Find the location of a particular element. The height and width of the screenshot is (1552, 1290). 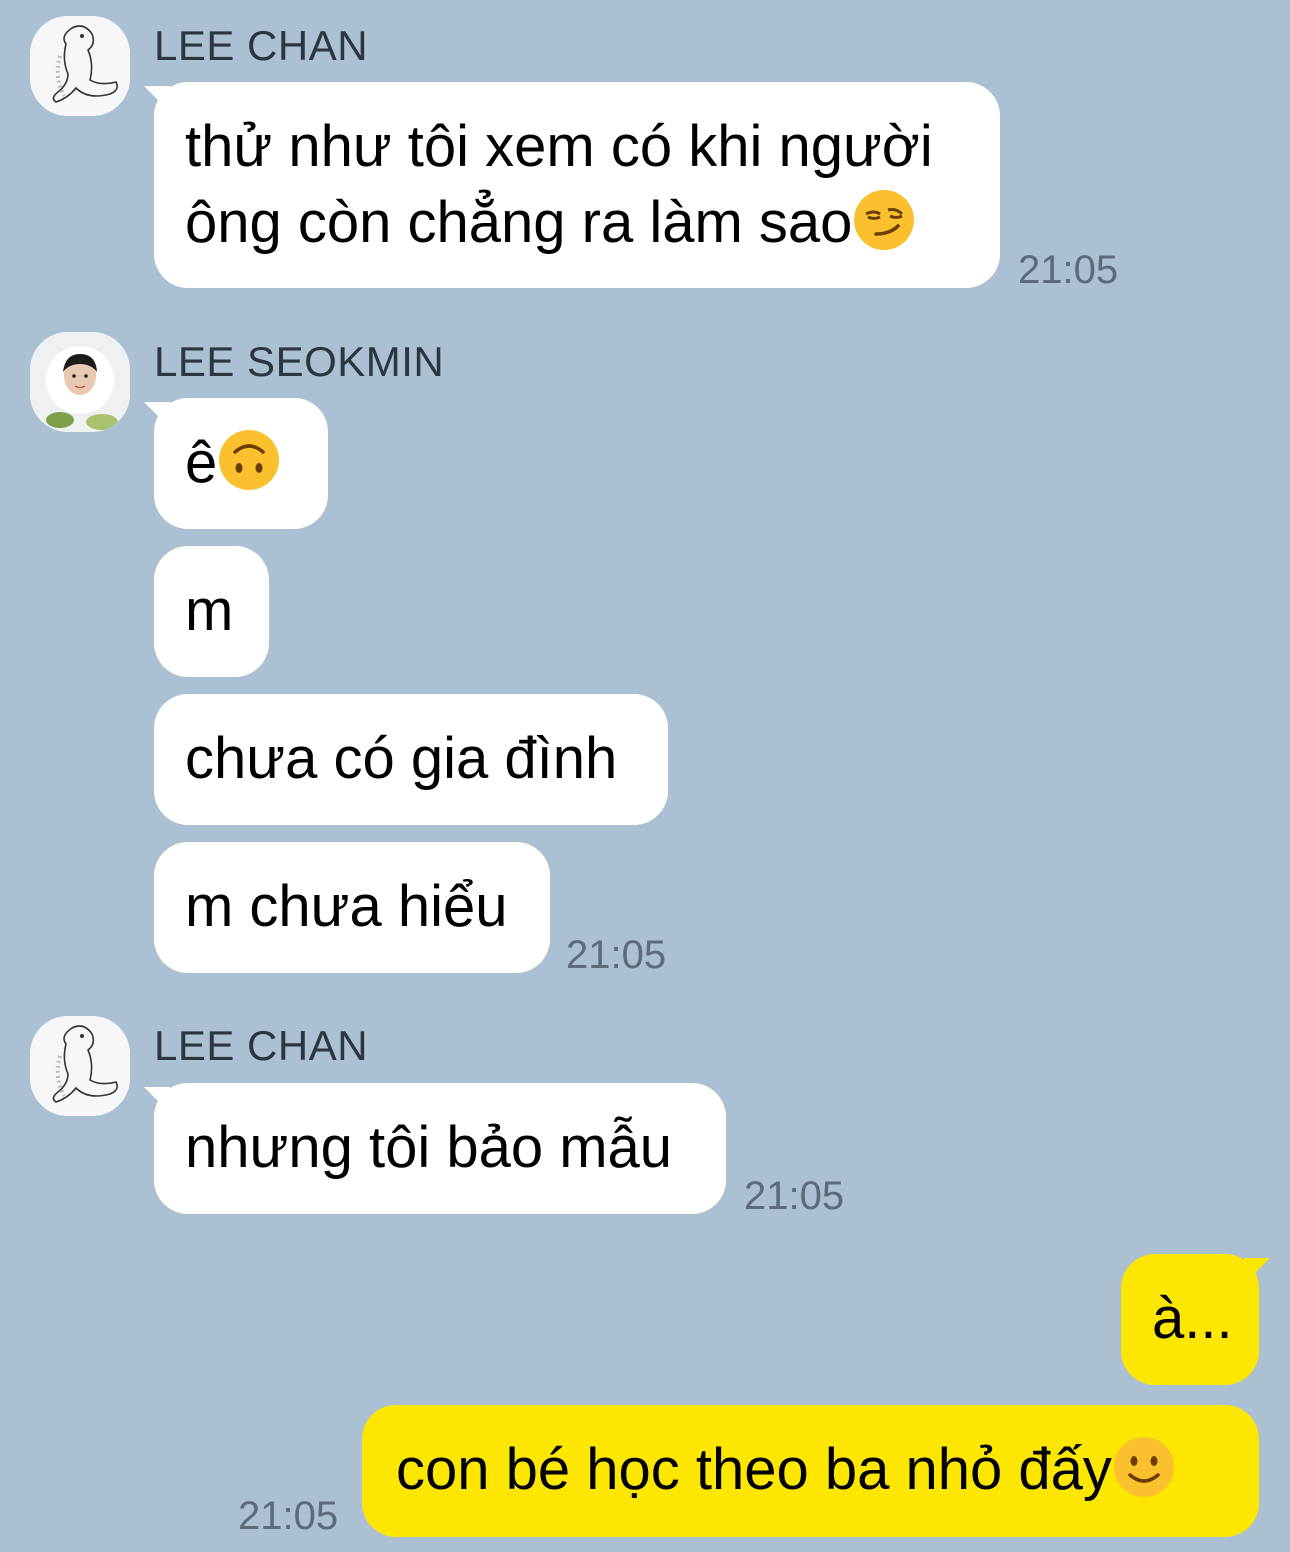

message-text: con bé học theo ba nhỏ đấy is located at coordinates (754, 1469).